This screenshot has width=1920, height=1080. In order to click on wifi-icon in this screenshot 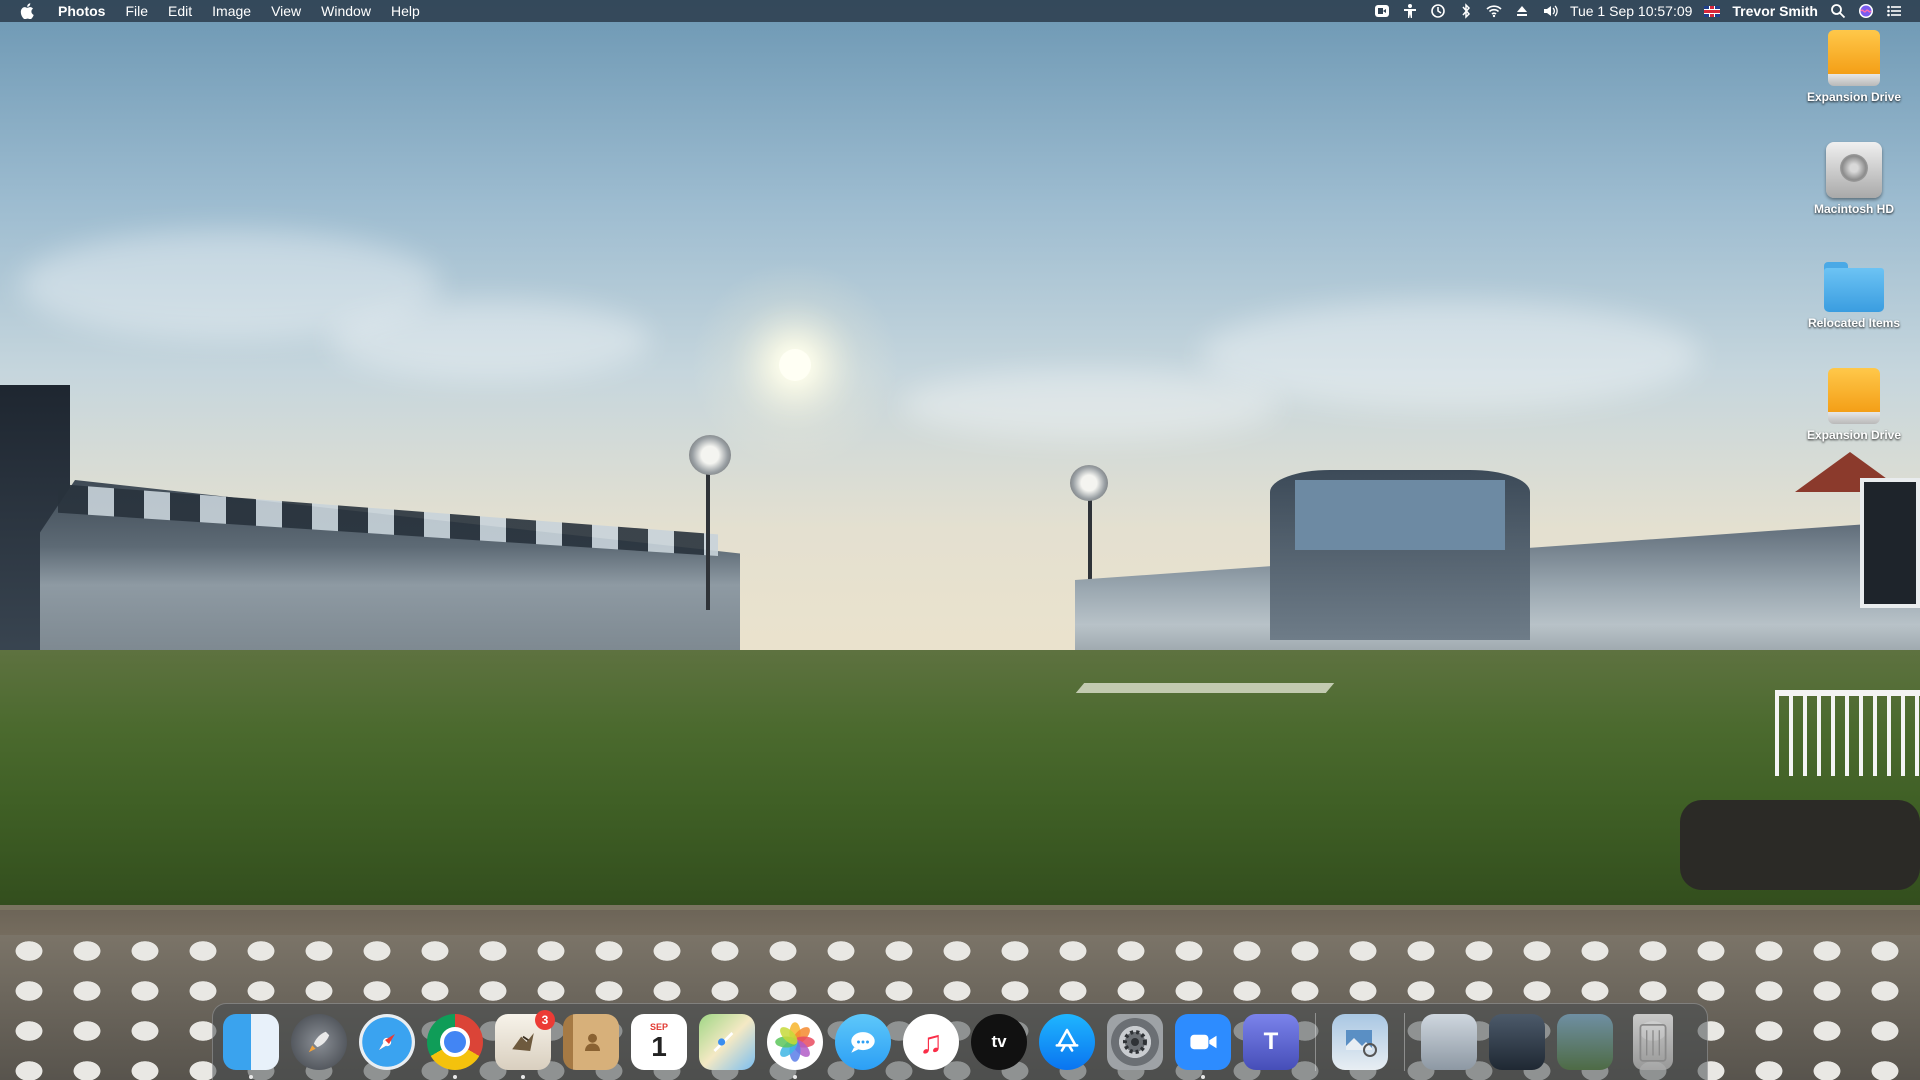, I will do `click(1494, 11)`.